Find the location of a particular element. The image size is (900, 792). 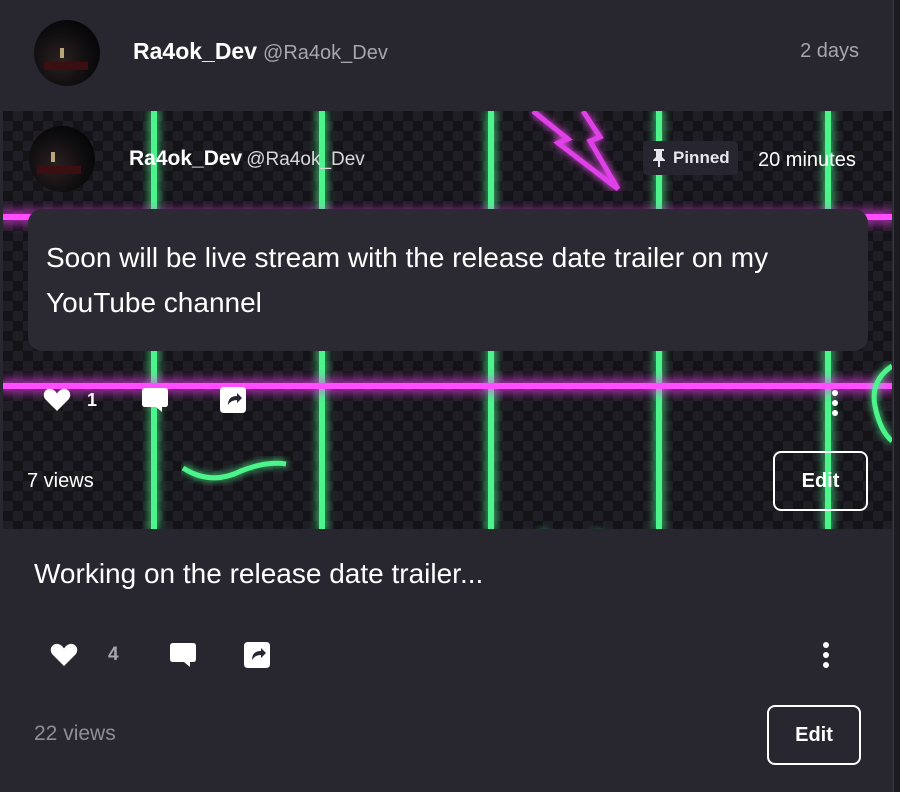

post-author: Ra4ok_Dev @Ra4ok_Dev is located at coordinates (260, 51).